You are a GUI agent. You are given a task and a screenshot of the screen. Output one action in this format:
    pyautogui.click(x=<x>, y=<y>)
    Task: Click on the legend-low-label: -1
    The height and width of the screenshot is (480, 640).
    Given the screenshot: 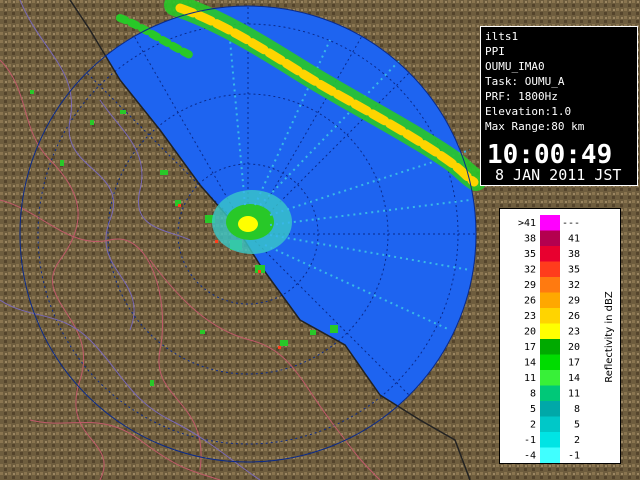 What is the action you would take?
    pyautogui.click(x=530, y=440)
    